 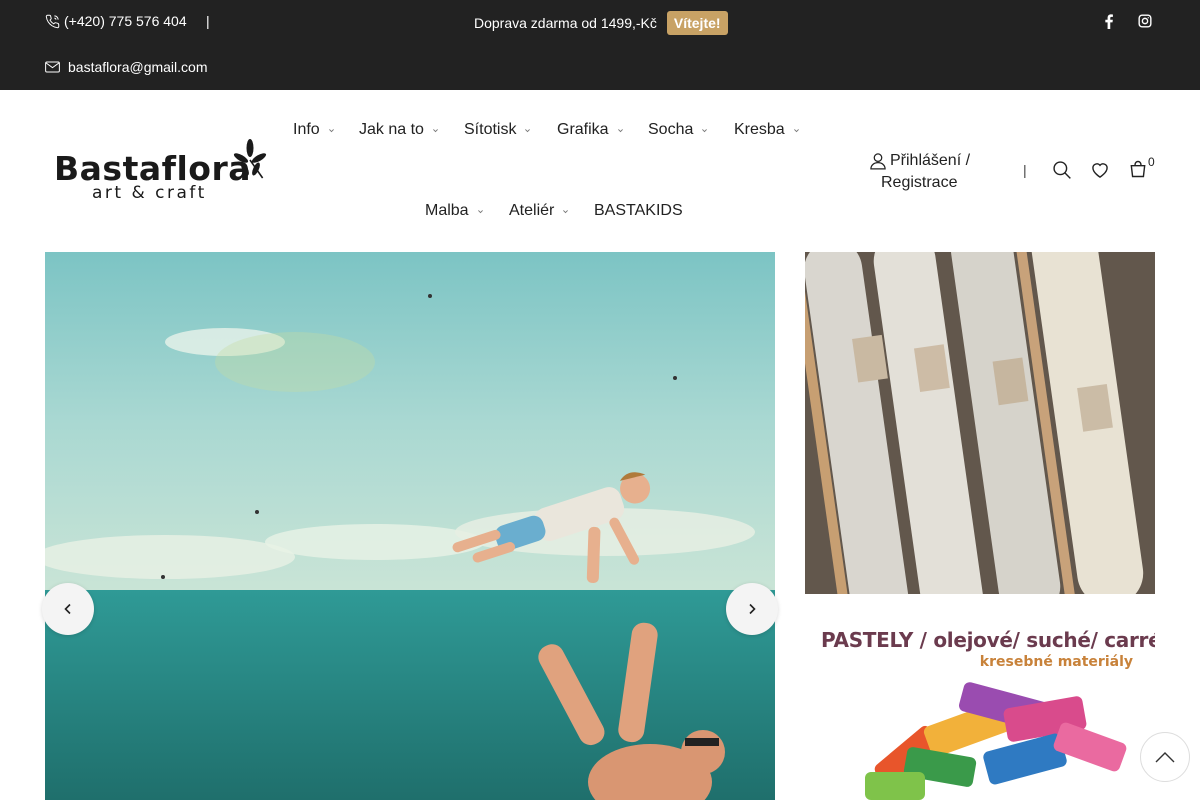 I want to click on canvas-rolls-image, so click(x=980, y=423).